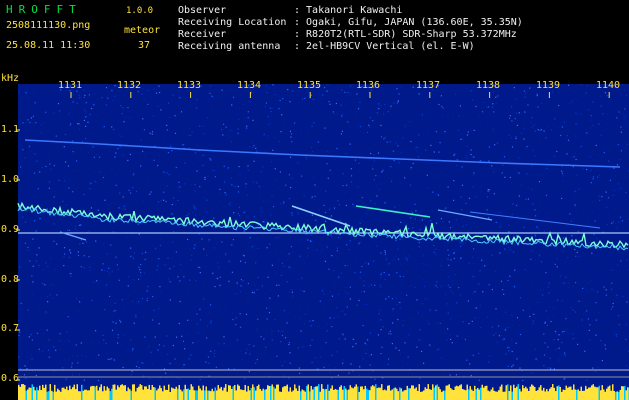 The image size is (629, 400). What do you see at coordinates (408, 22) in the screenshot?
I see `info-value-location: : Ogaki, Gifu, JAPAN (136.60E, 35.35N)` at bounding box center [408, 22].